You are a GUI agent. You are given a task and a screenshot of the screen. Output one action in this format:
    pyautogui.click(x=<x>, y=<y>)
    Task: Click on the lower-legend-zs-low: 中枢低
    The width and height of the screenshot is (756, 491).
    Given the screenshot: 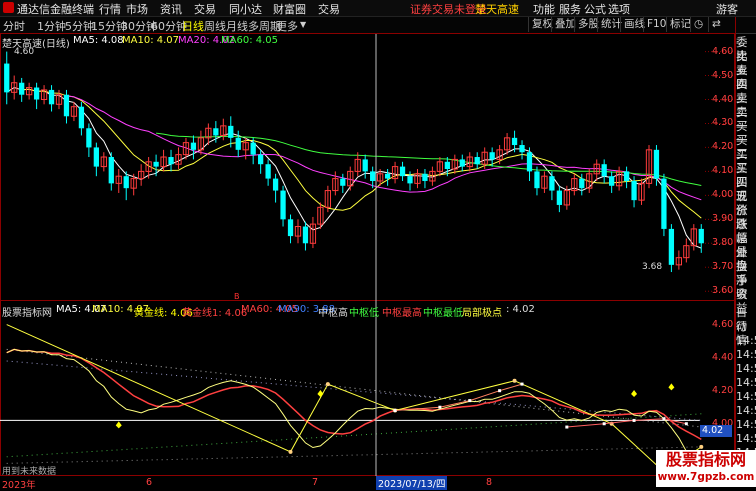 What is the action you would take?
    pyautogui.click(x=364, y=313)
    